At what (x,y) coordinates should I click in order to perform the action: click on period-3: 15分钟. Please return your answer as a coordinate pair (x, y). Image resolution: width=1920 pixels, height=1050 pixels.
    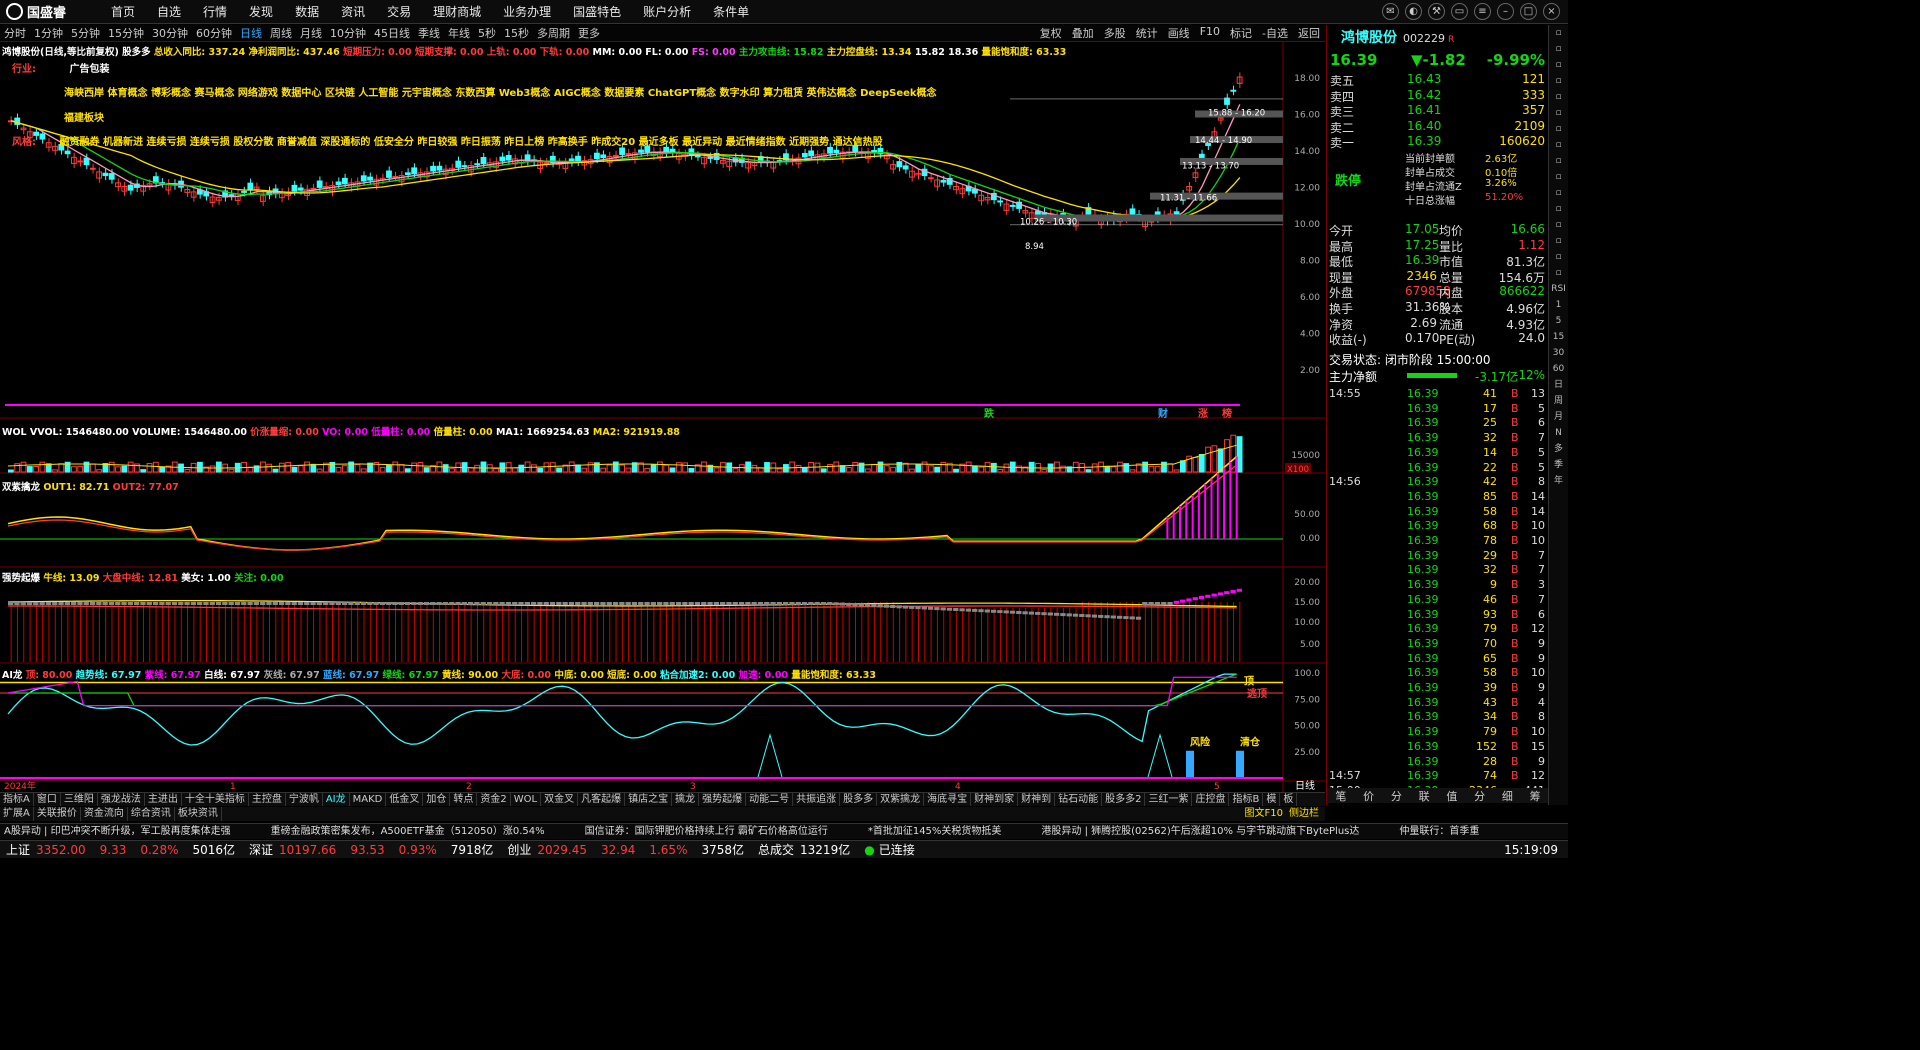
    Looking at the image, I should click on (126, 33).